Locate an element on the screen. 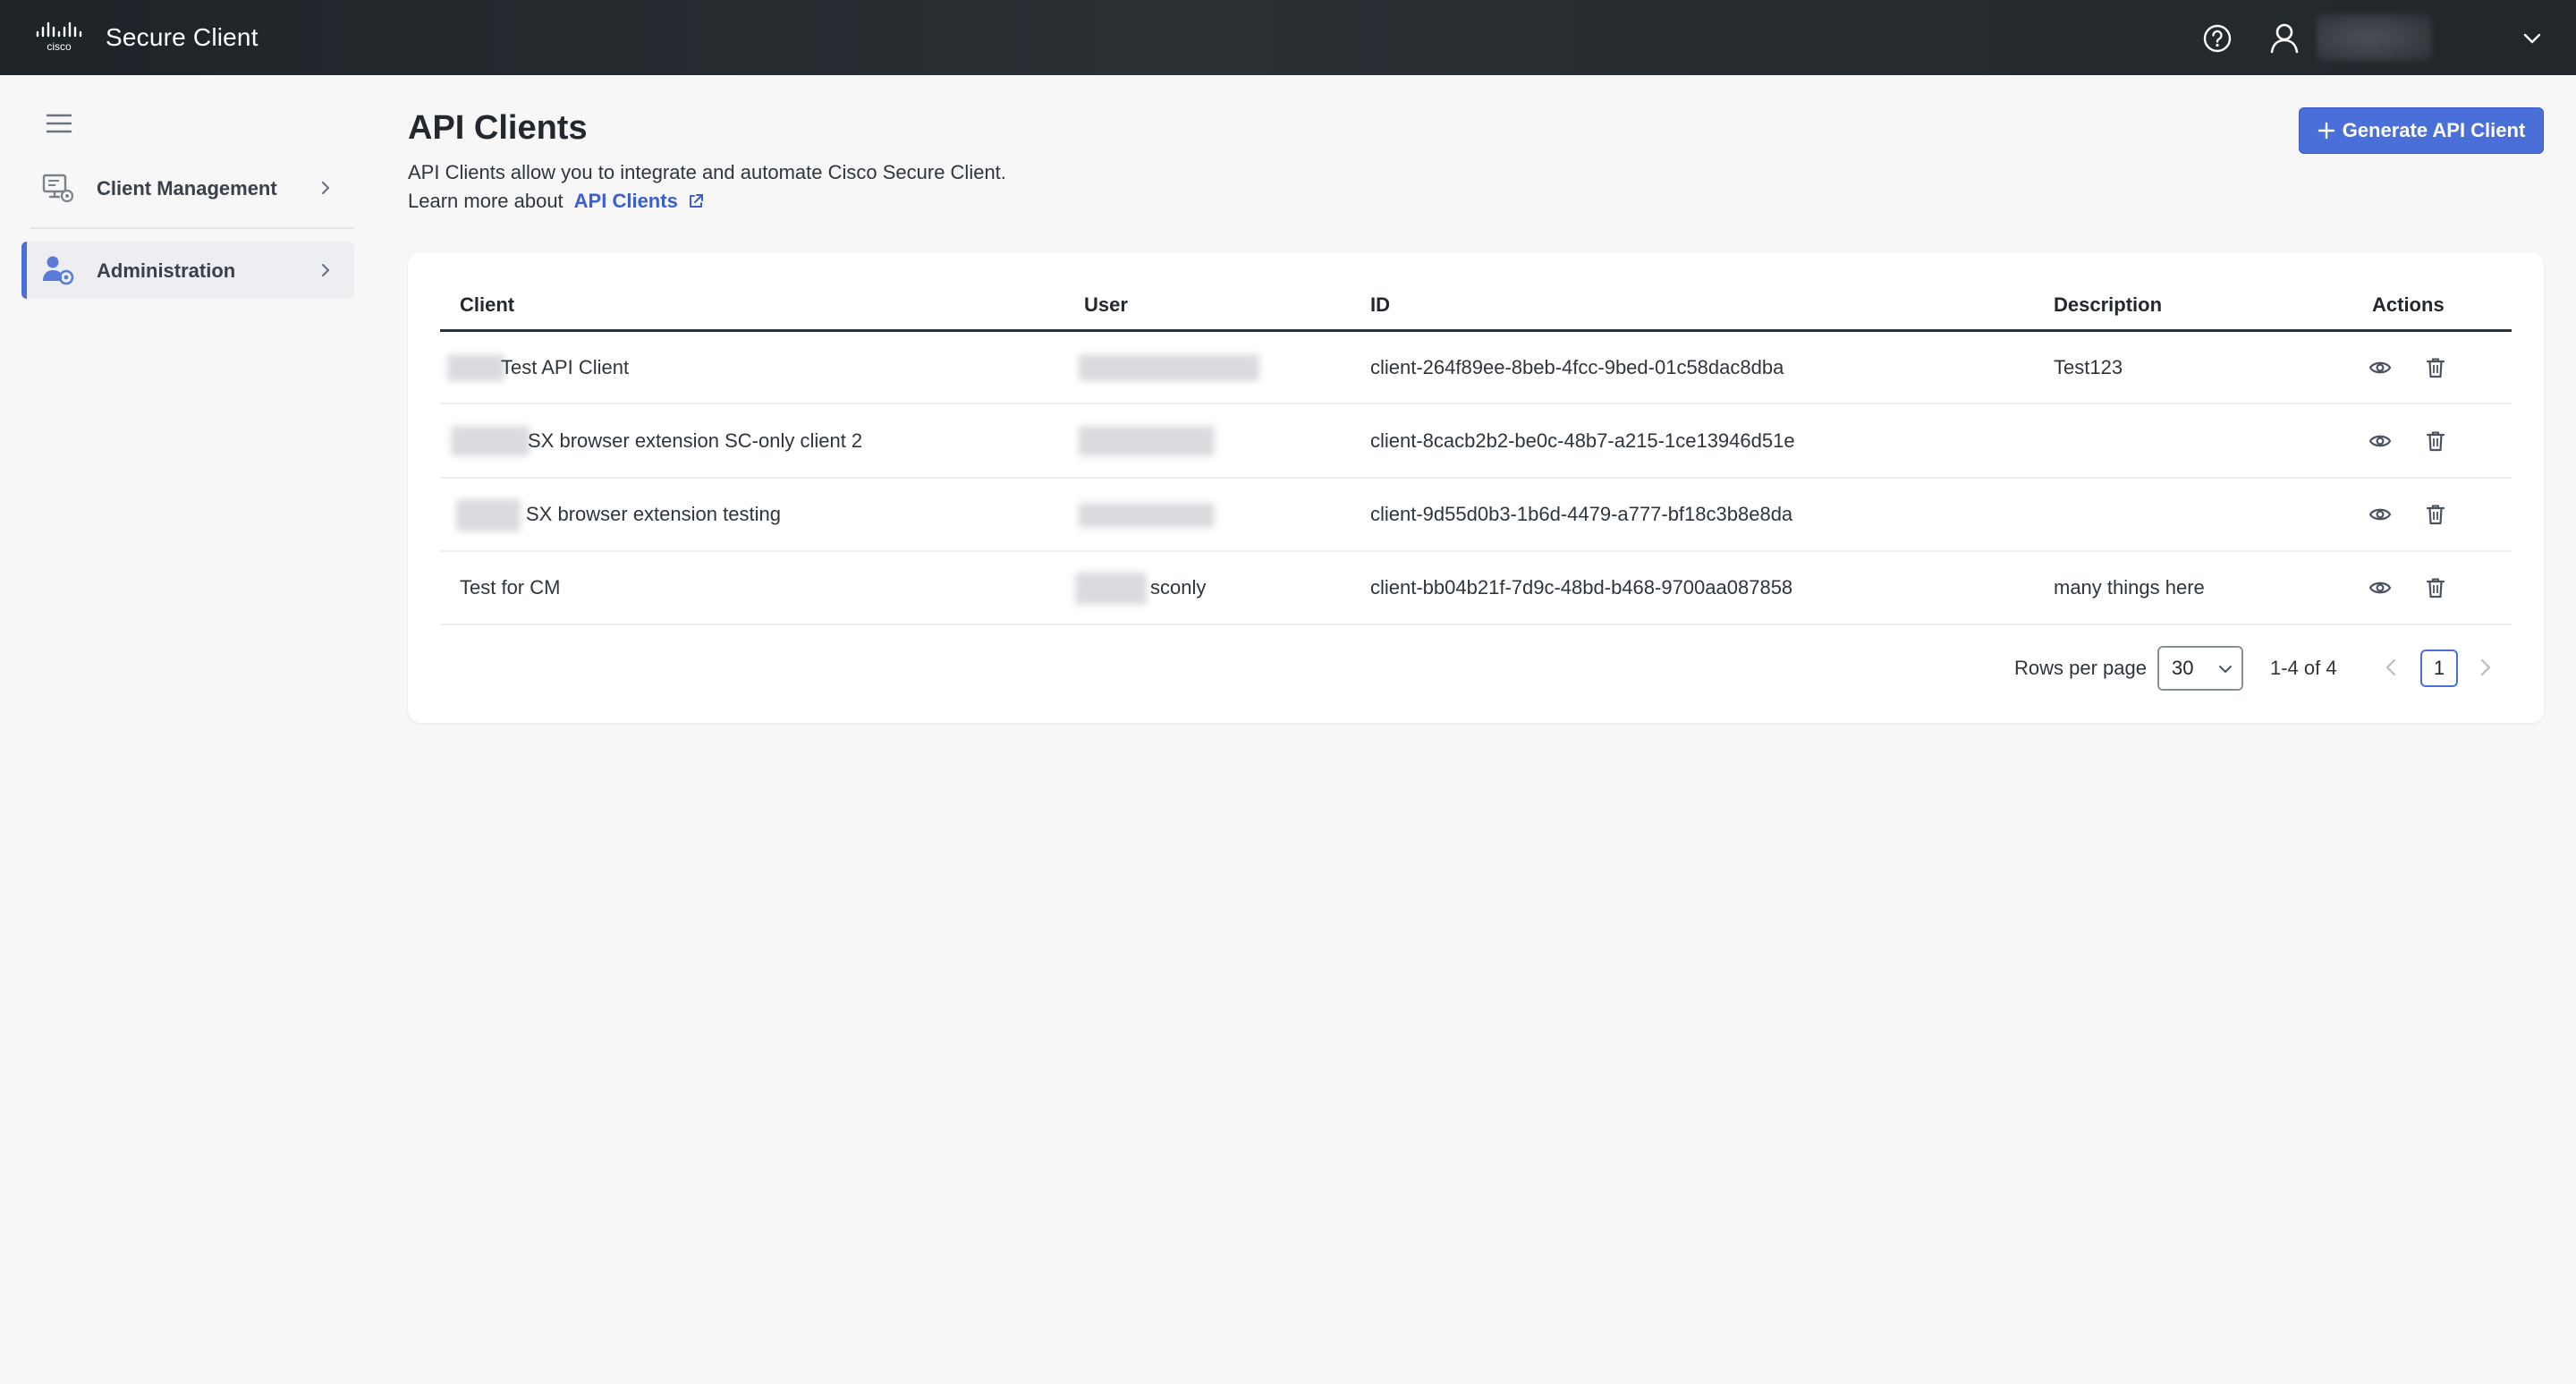 The height and width of the screenshot is (1384, 2576). svg-text: cisco is located at coordinates (59, 46).